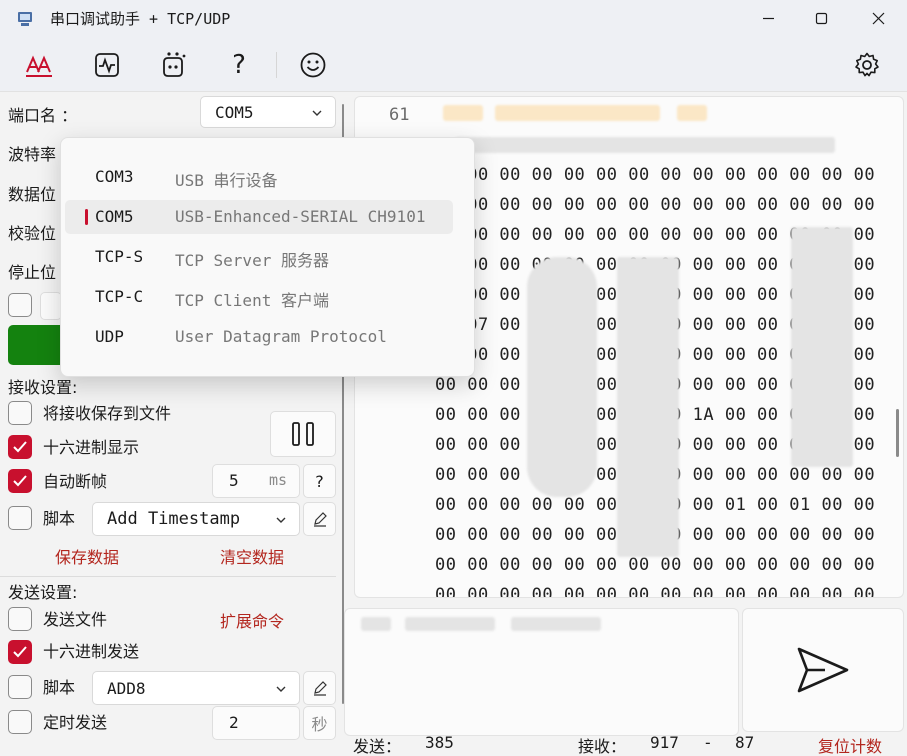 The height and width of the screenshot is (756, 907). I want to click on close-icon, so click(878, 18).